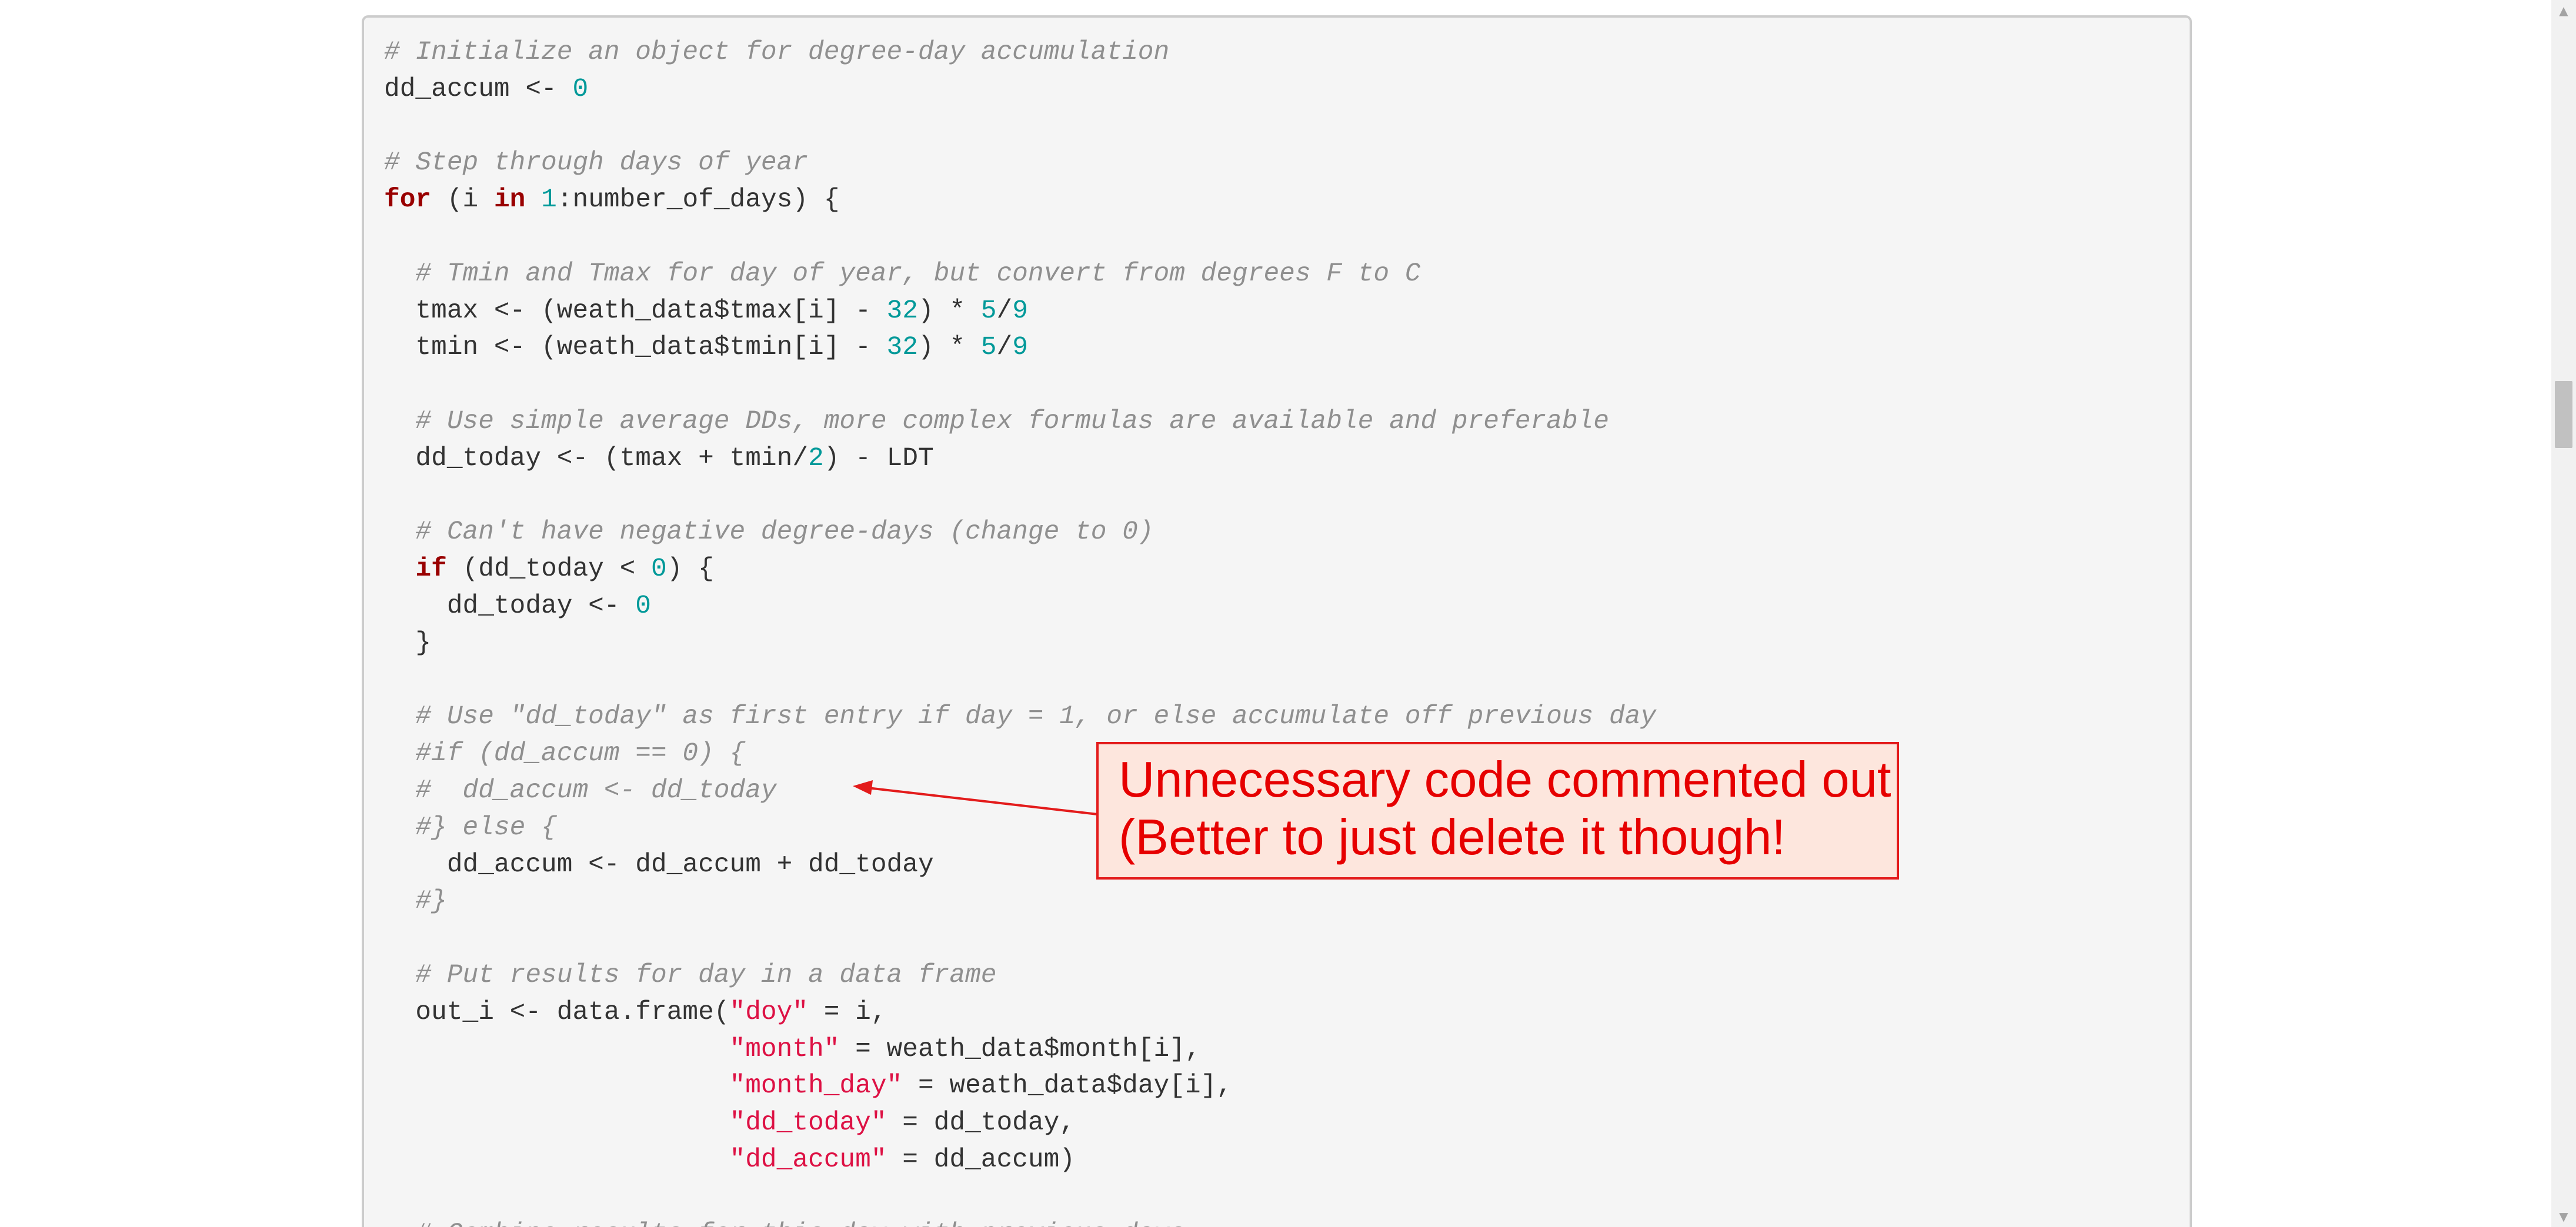 This screenshot has height=1227, width=2576. Describe the element at coordinates (1067, 1086) in the screenshot. I see `code-text: = weath_data$day[i],` at that location.